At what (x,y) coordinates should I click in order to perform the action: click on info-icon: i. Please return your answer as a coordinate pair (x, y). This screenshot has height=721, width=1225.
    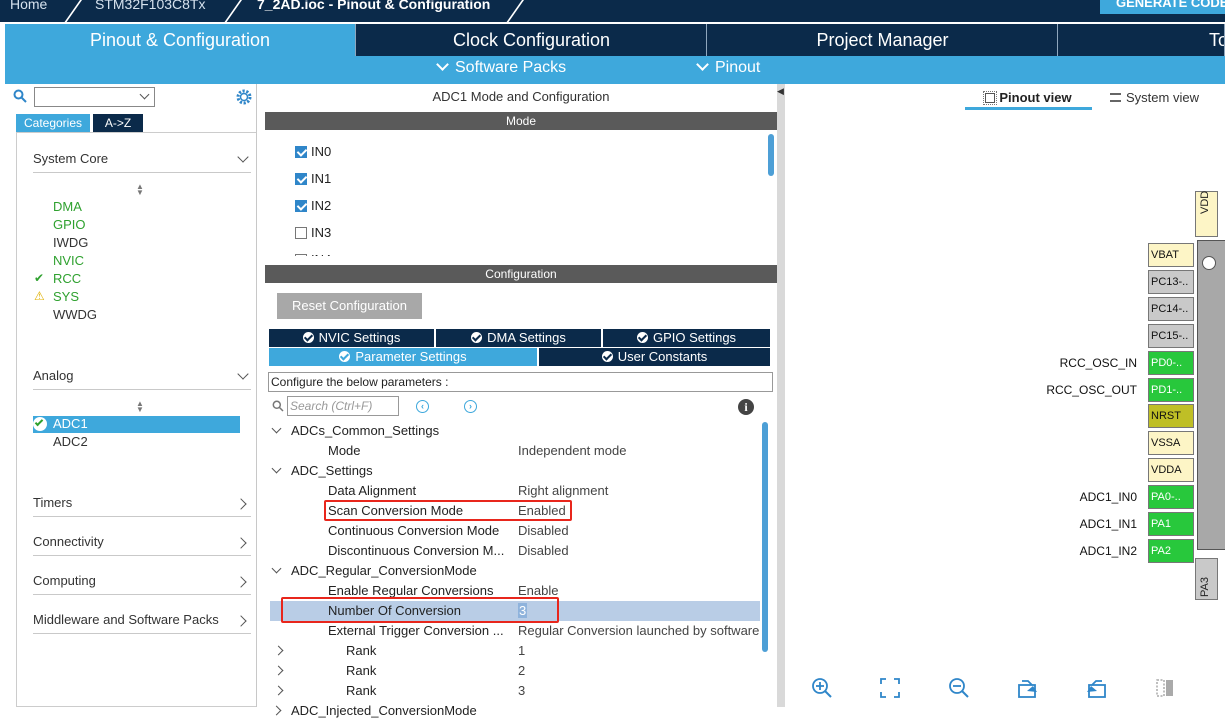
    Looking at the image, I should click on (746, 407).